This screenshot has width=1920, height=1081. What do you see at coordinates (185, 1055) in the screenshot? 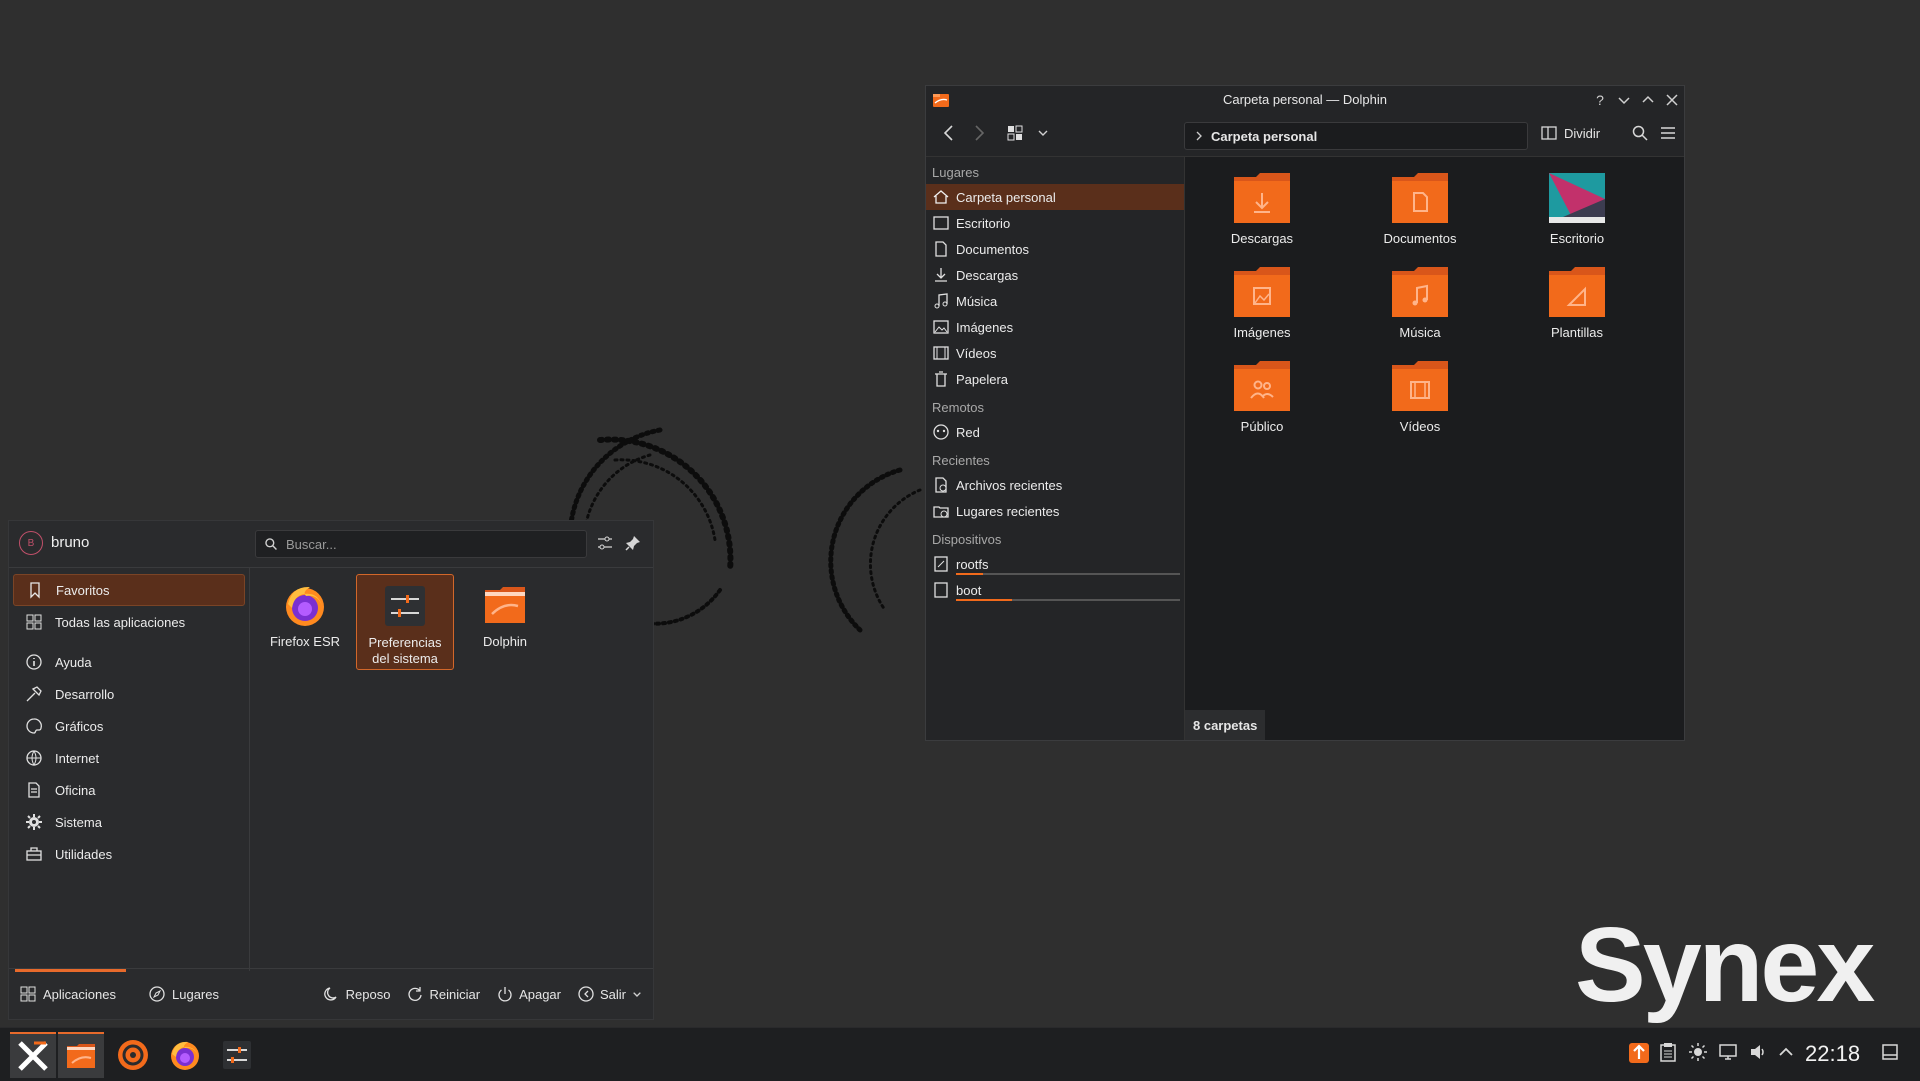
I see `taskbar-firefox` at bounding box center [185, 1055].